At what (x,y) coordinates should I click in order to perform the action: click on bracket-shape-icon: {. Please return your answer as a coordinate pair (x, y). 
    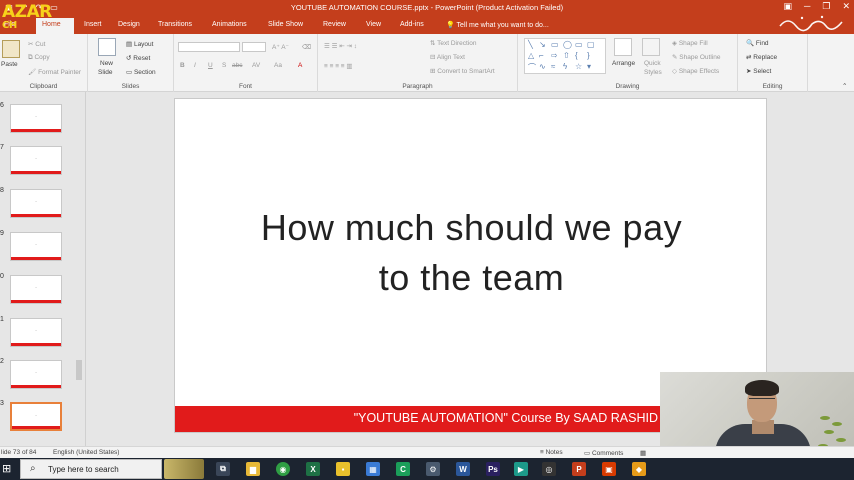
    Looking at the image, I should click on (576, 55).